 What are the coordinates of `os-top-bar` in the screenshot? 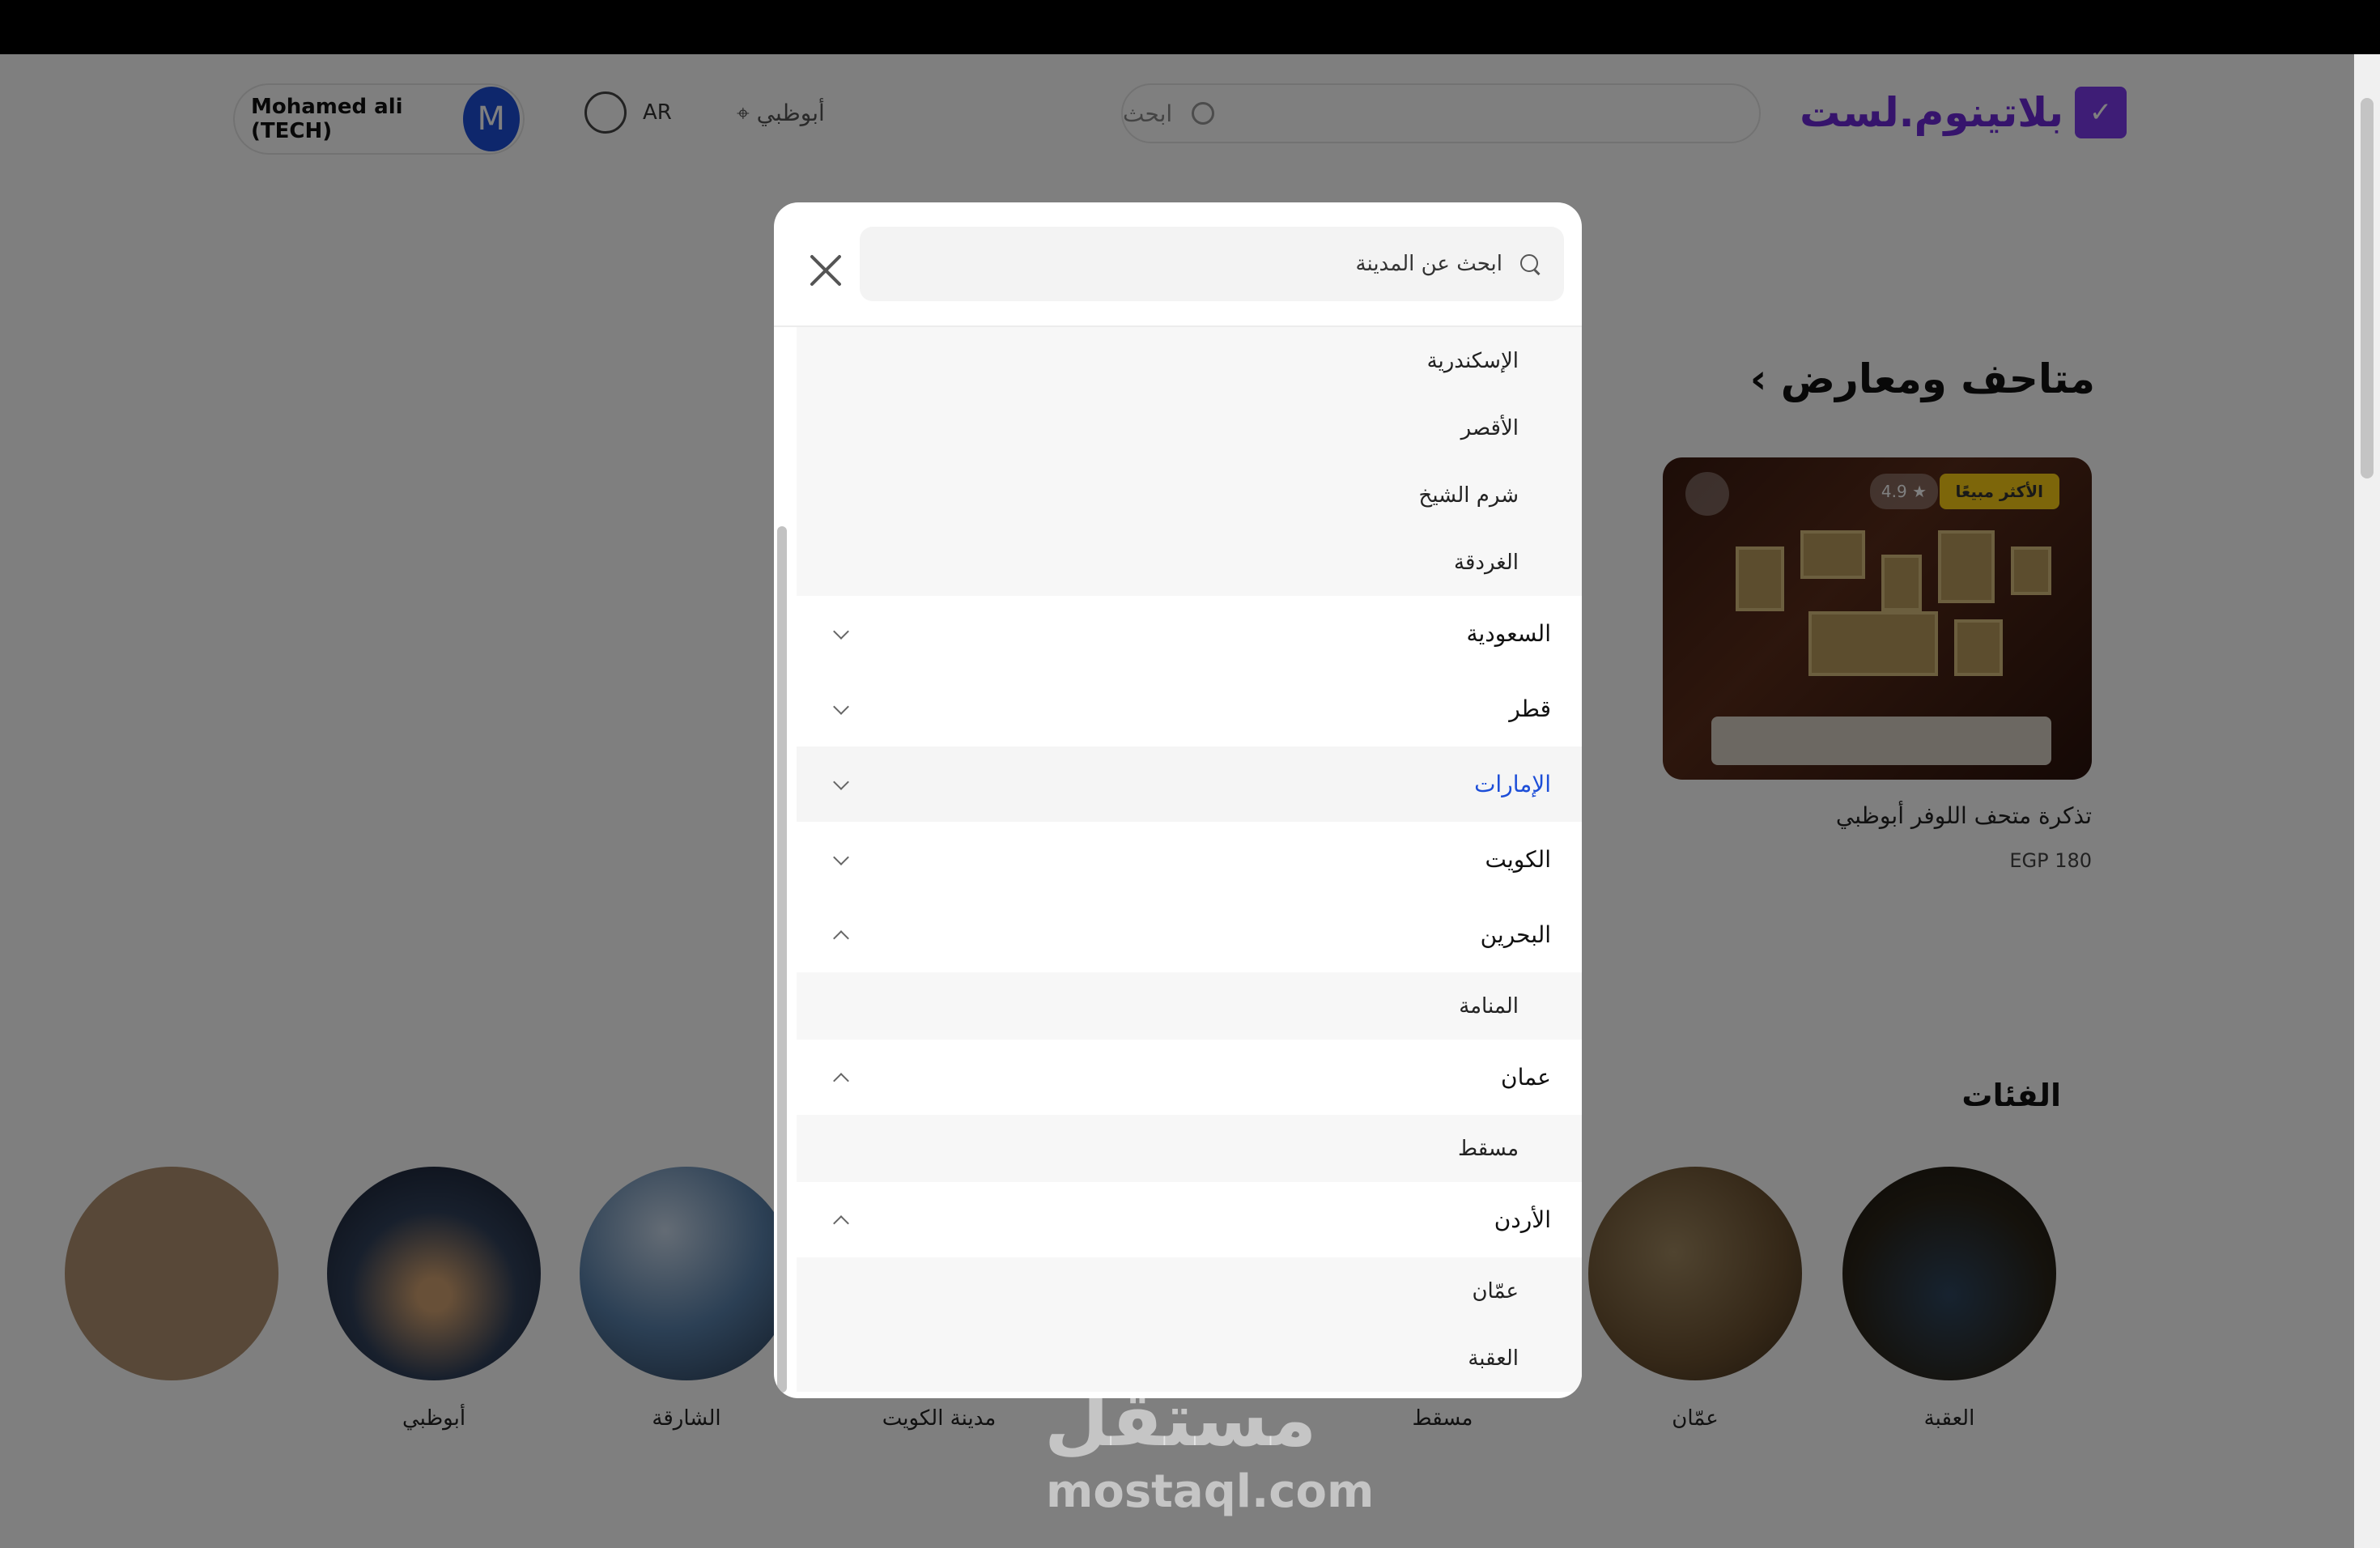 It's located at (1190, 27).